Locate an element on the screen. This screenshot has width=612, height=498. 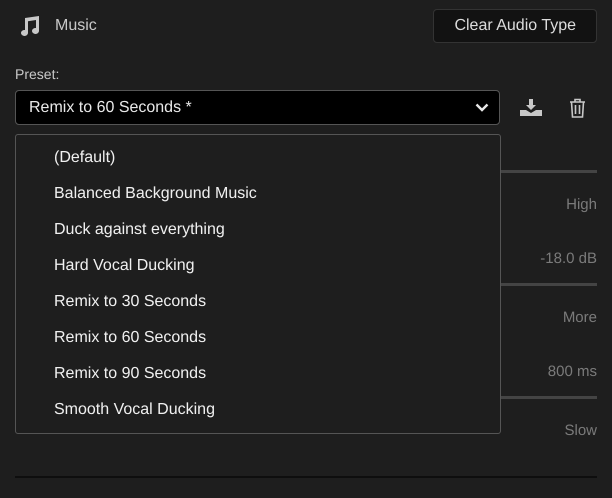
menu-item: (Default) is located at coordinates (85, 158).